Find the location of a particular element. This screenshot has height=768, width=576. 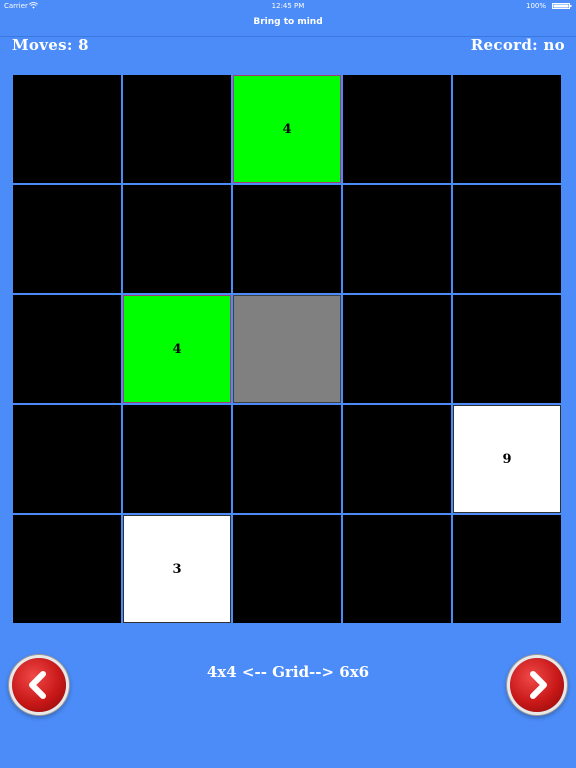

page-title: Bring to mind is located at coordinates (288, 22).